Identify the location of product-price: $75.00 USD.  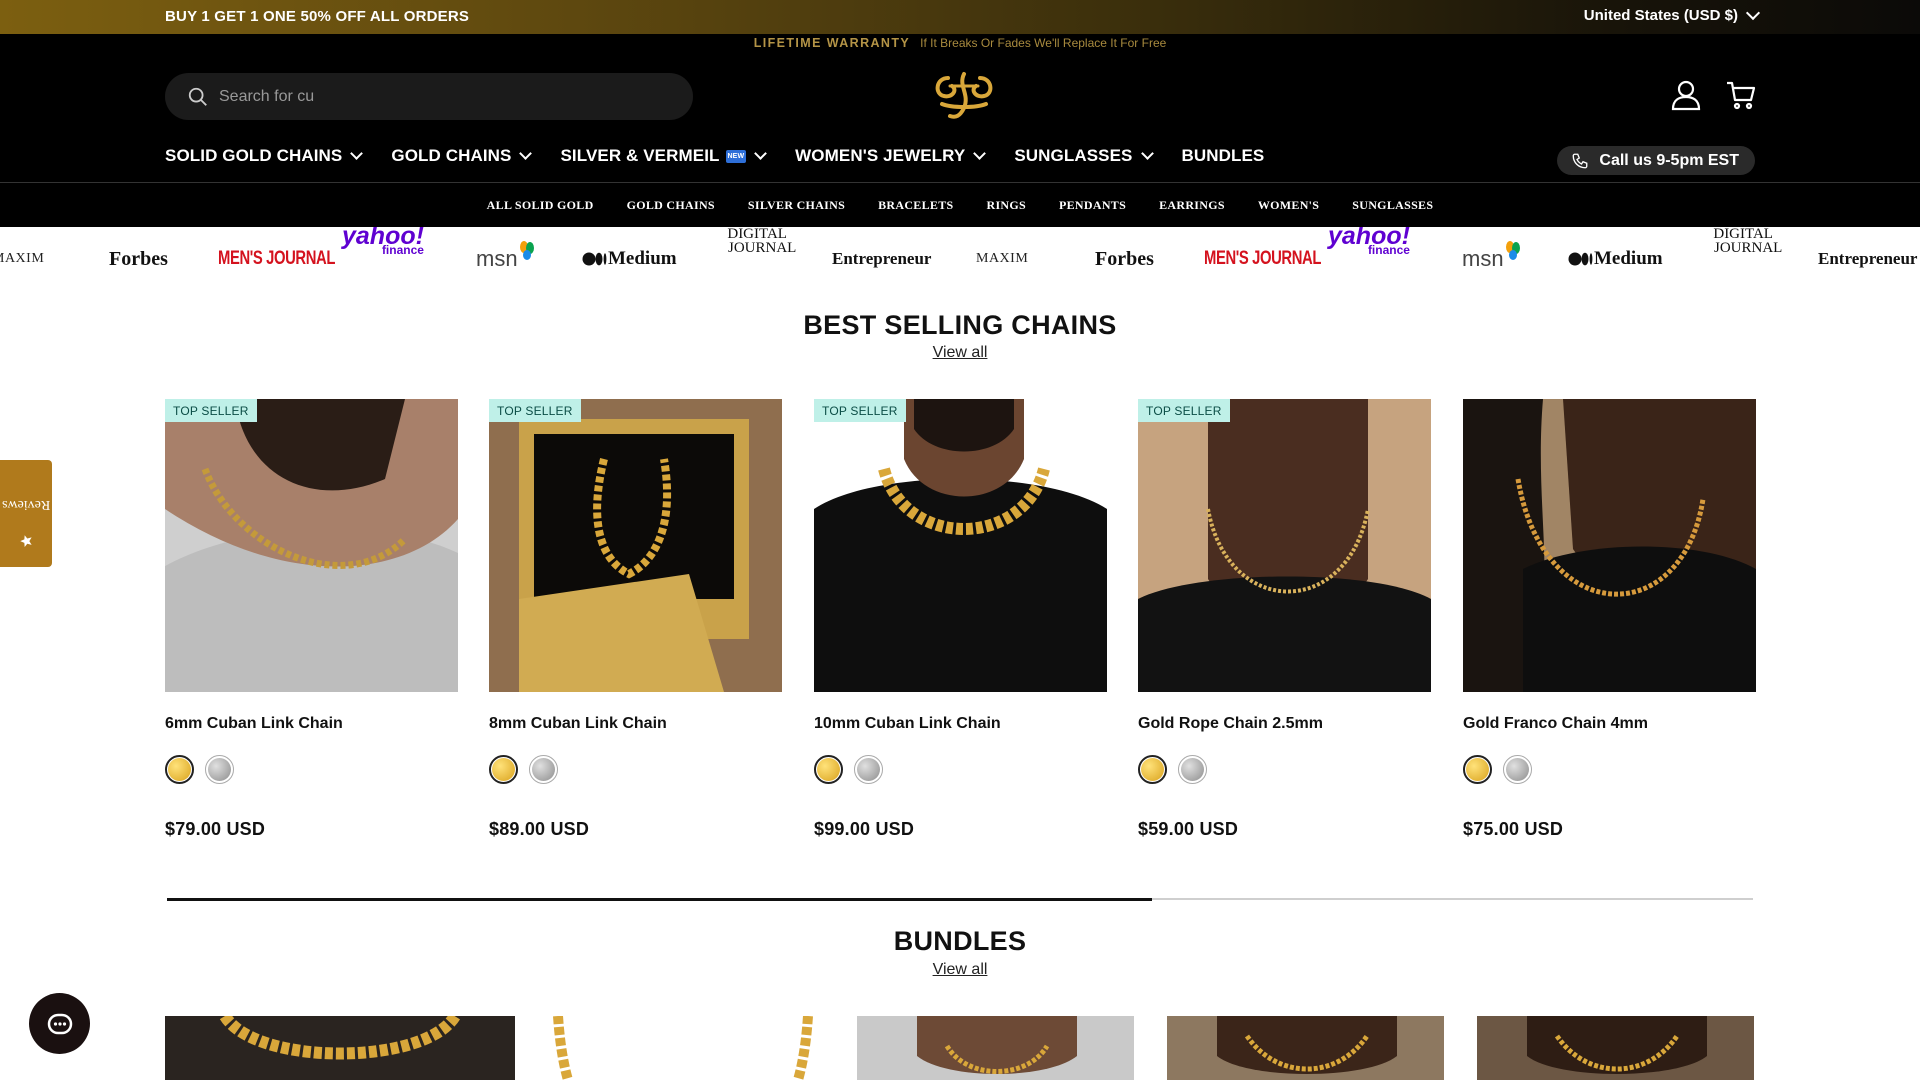
(1513, 829).